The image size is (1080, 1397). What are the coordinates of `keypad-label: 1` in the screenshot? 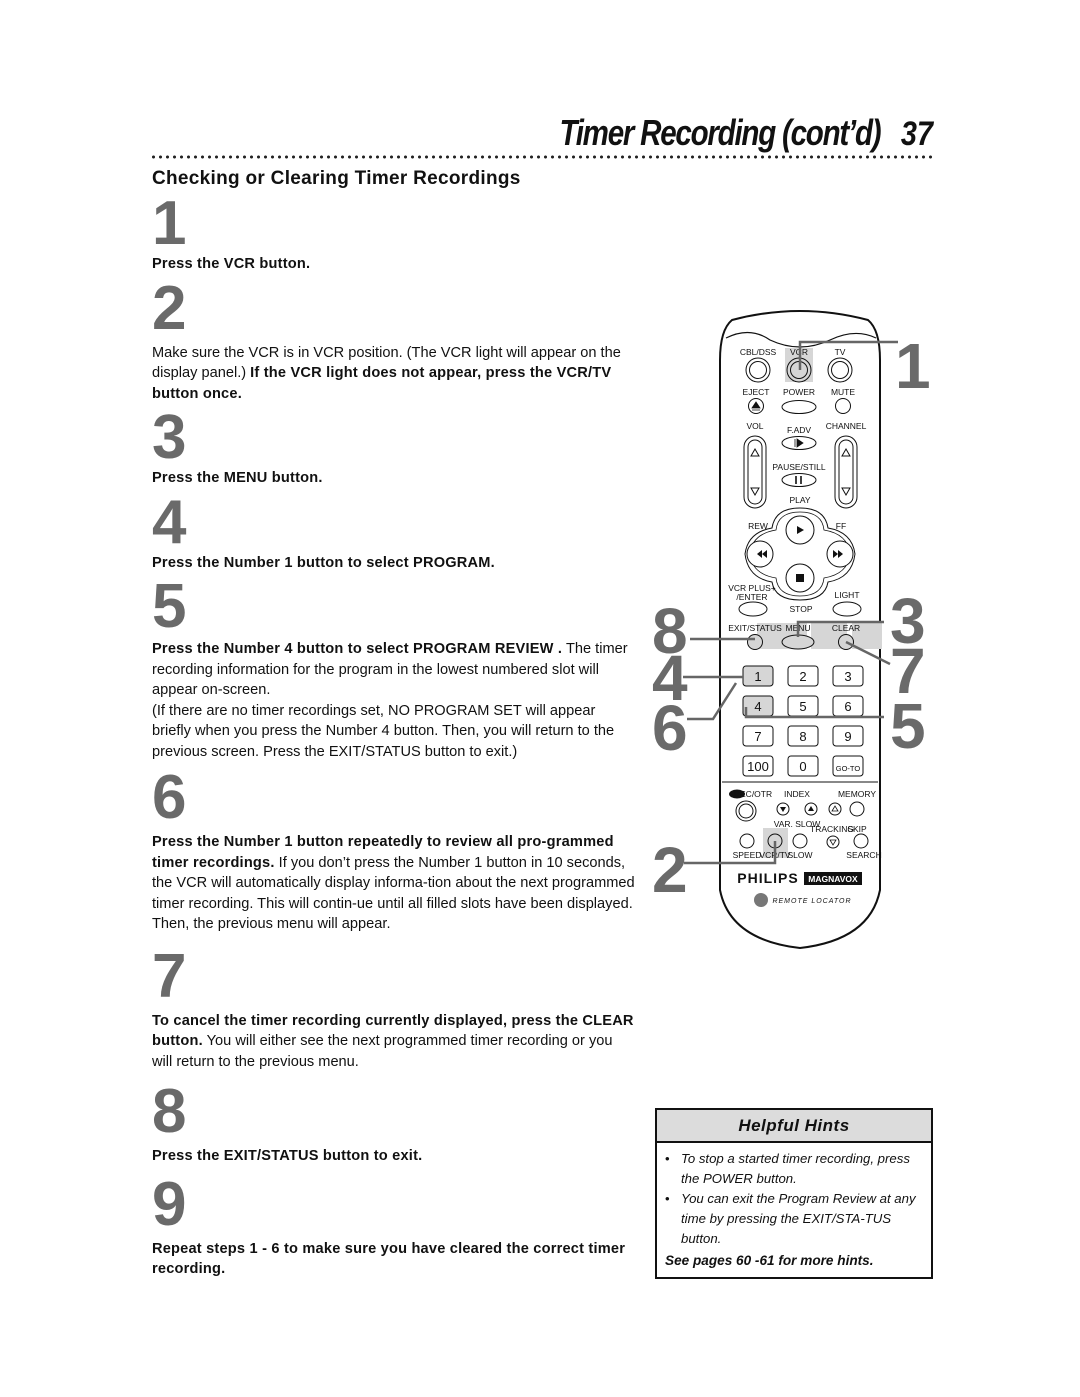 It's located at (757, 676).